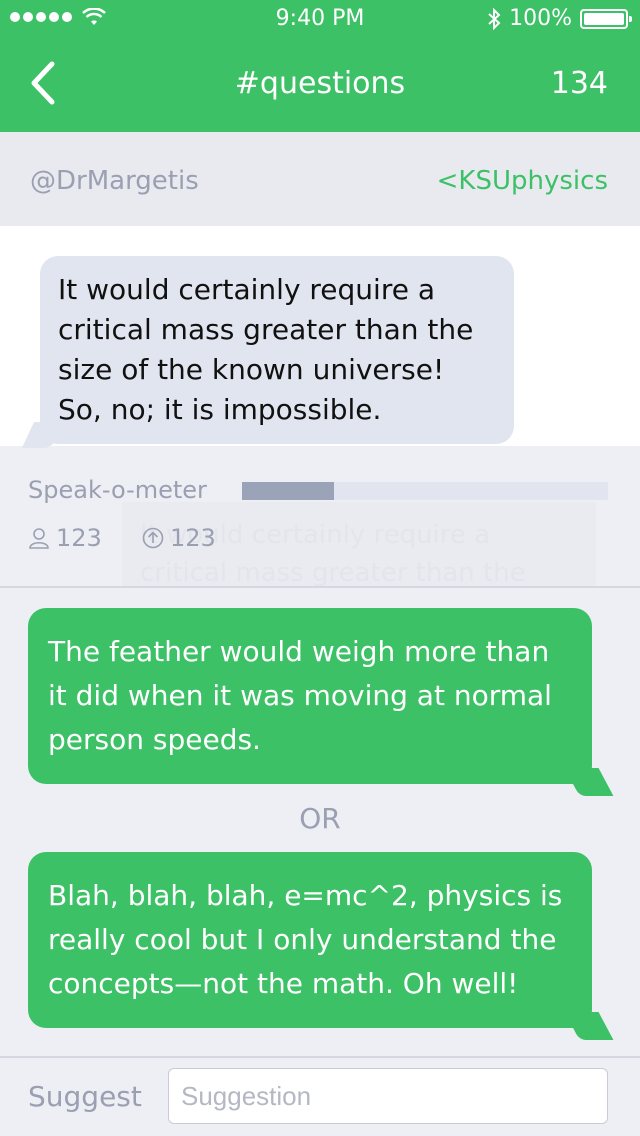  What do you see at coordinates (579, 83) in the screenshot?
I see `question-count: 134` at bounding box center [579, 83].